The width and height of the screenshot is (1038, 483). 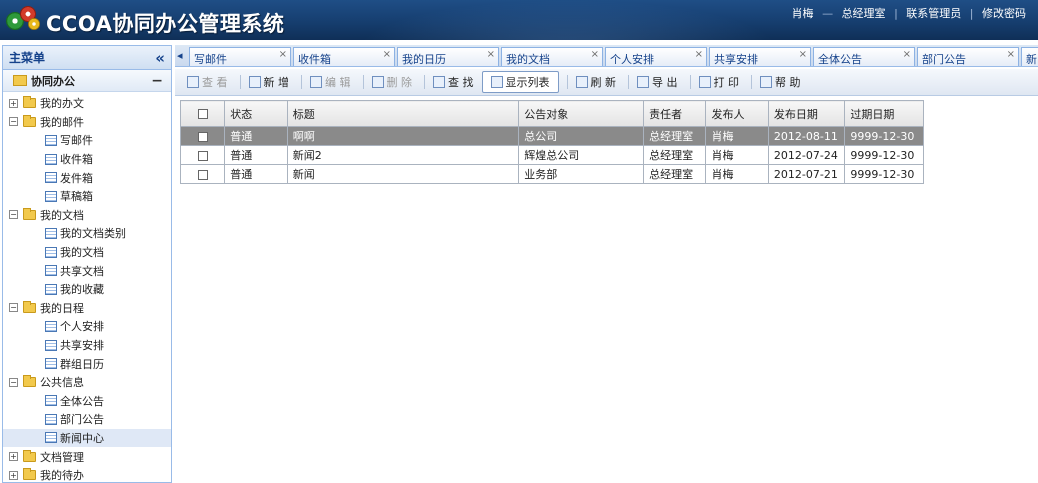 What do you see at coordinates (301, 82) in the screenshot?
I see `toolbar-separator` at bounding box center [301, 82].